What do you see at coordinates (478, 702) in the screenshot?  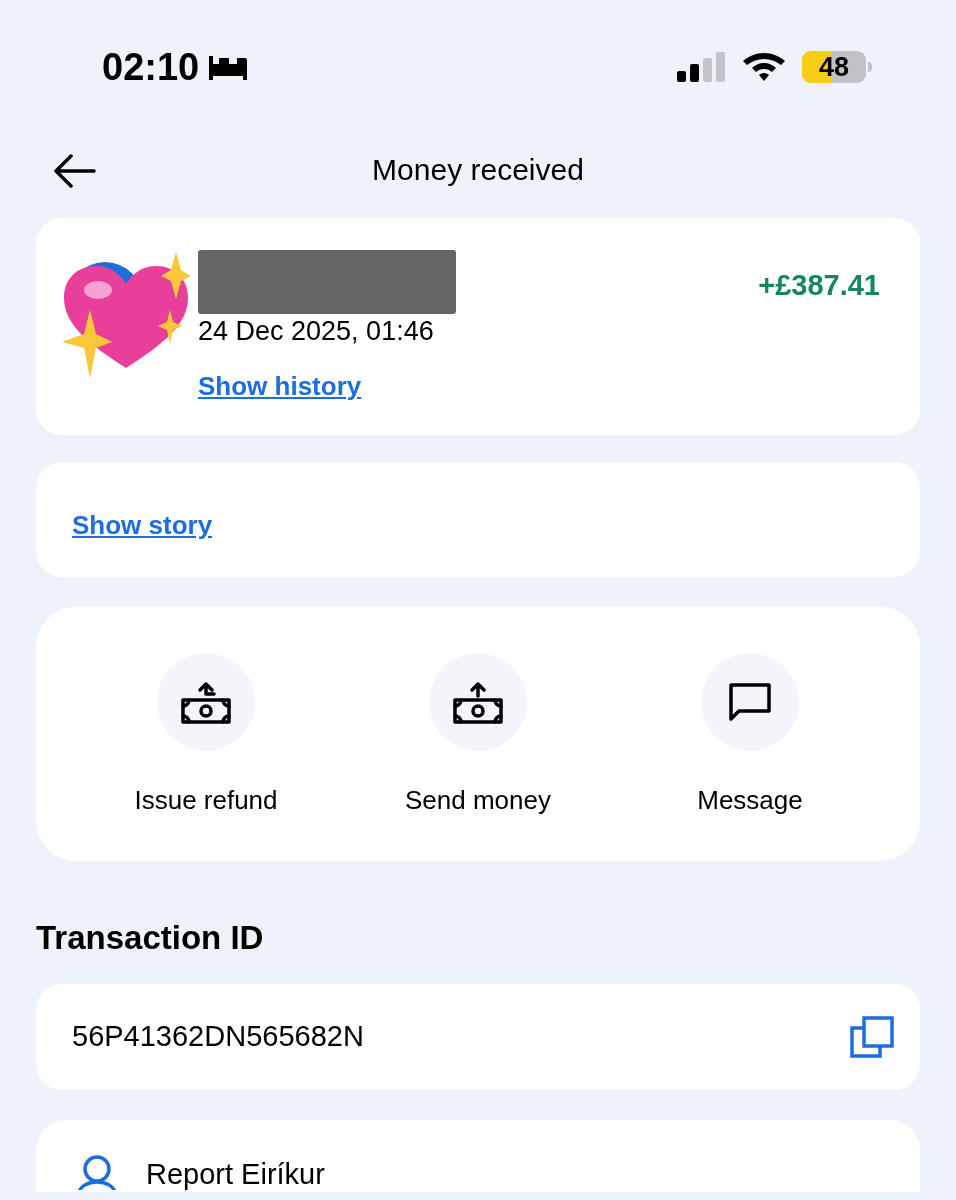 I see `cash-send-icon` at bounding box center [478, 702].